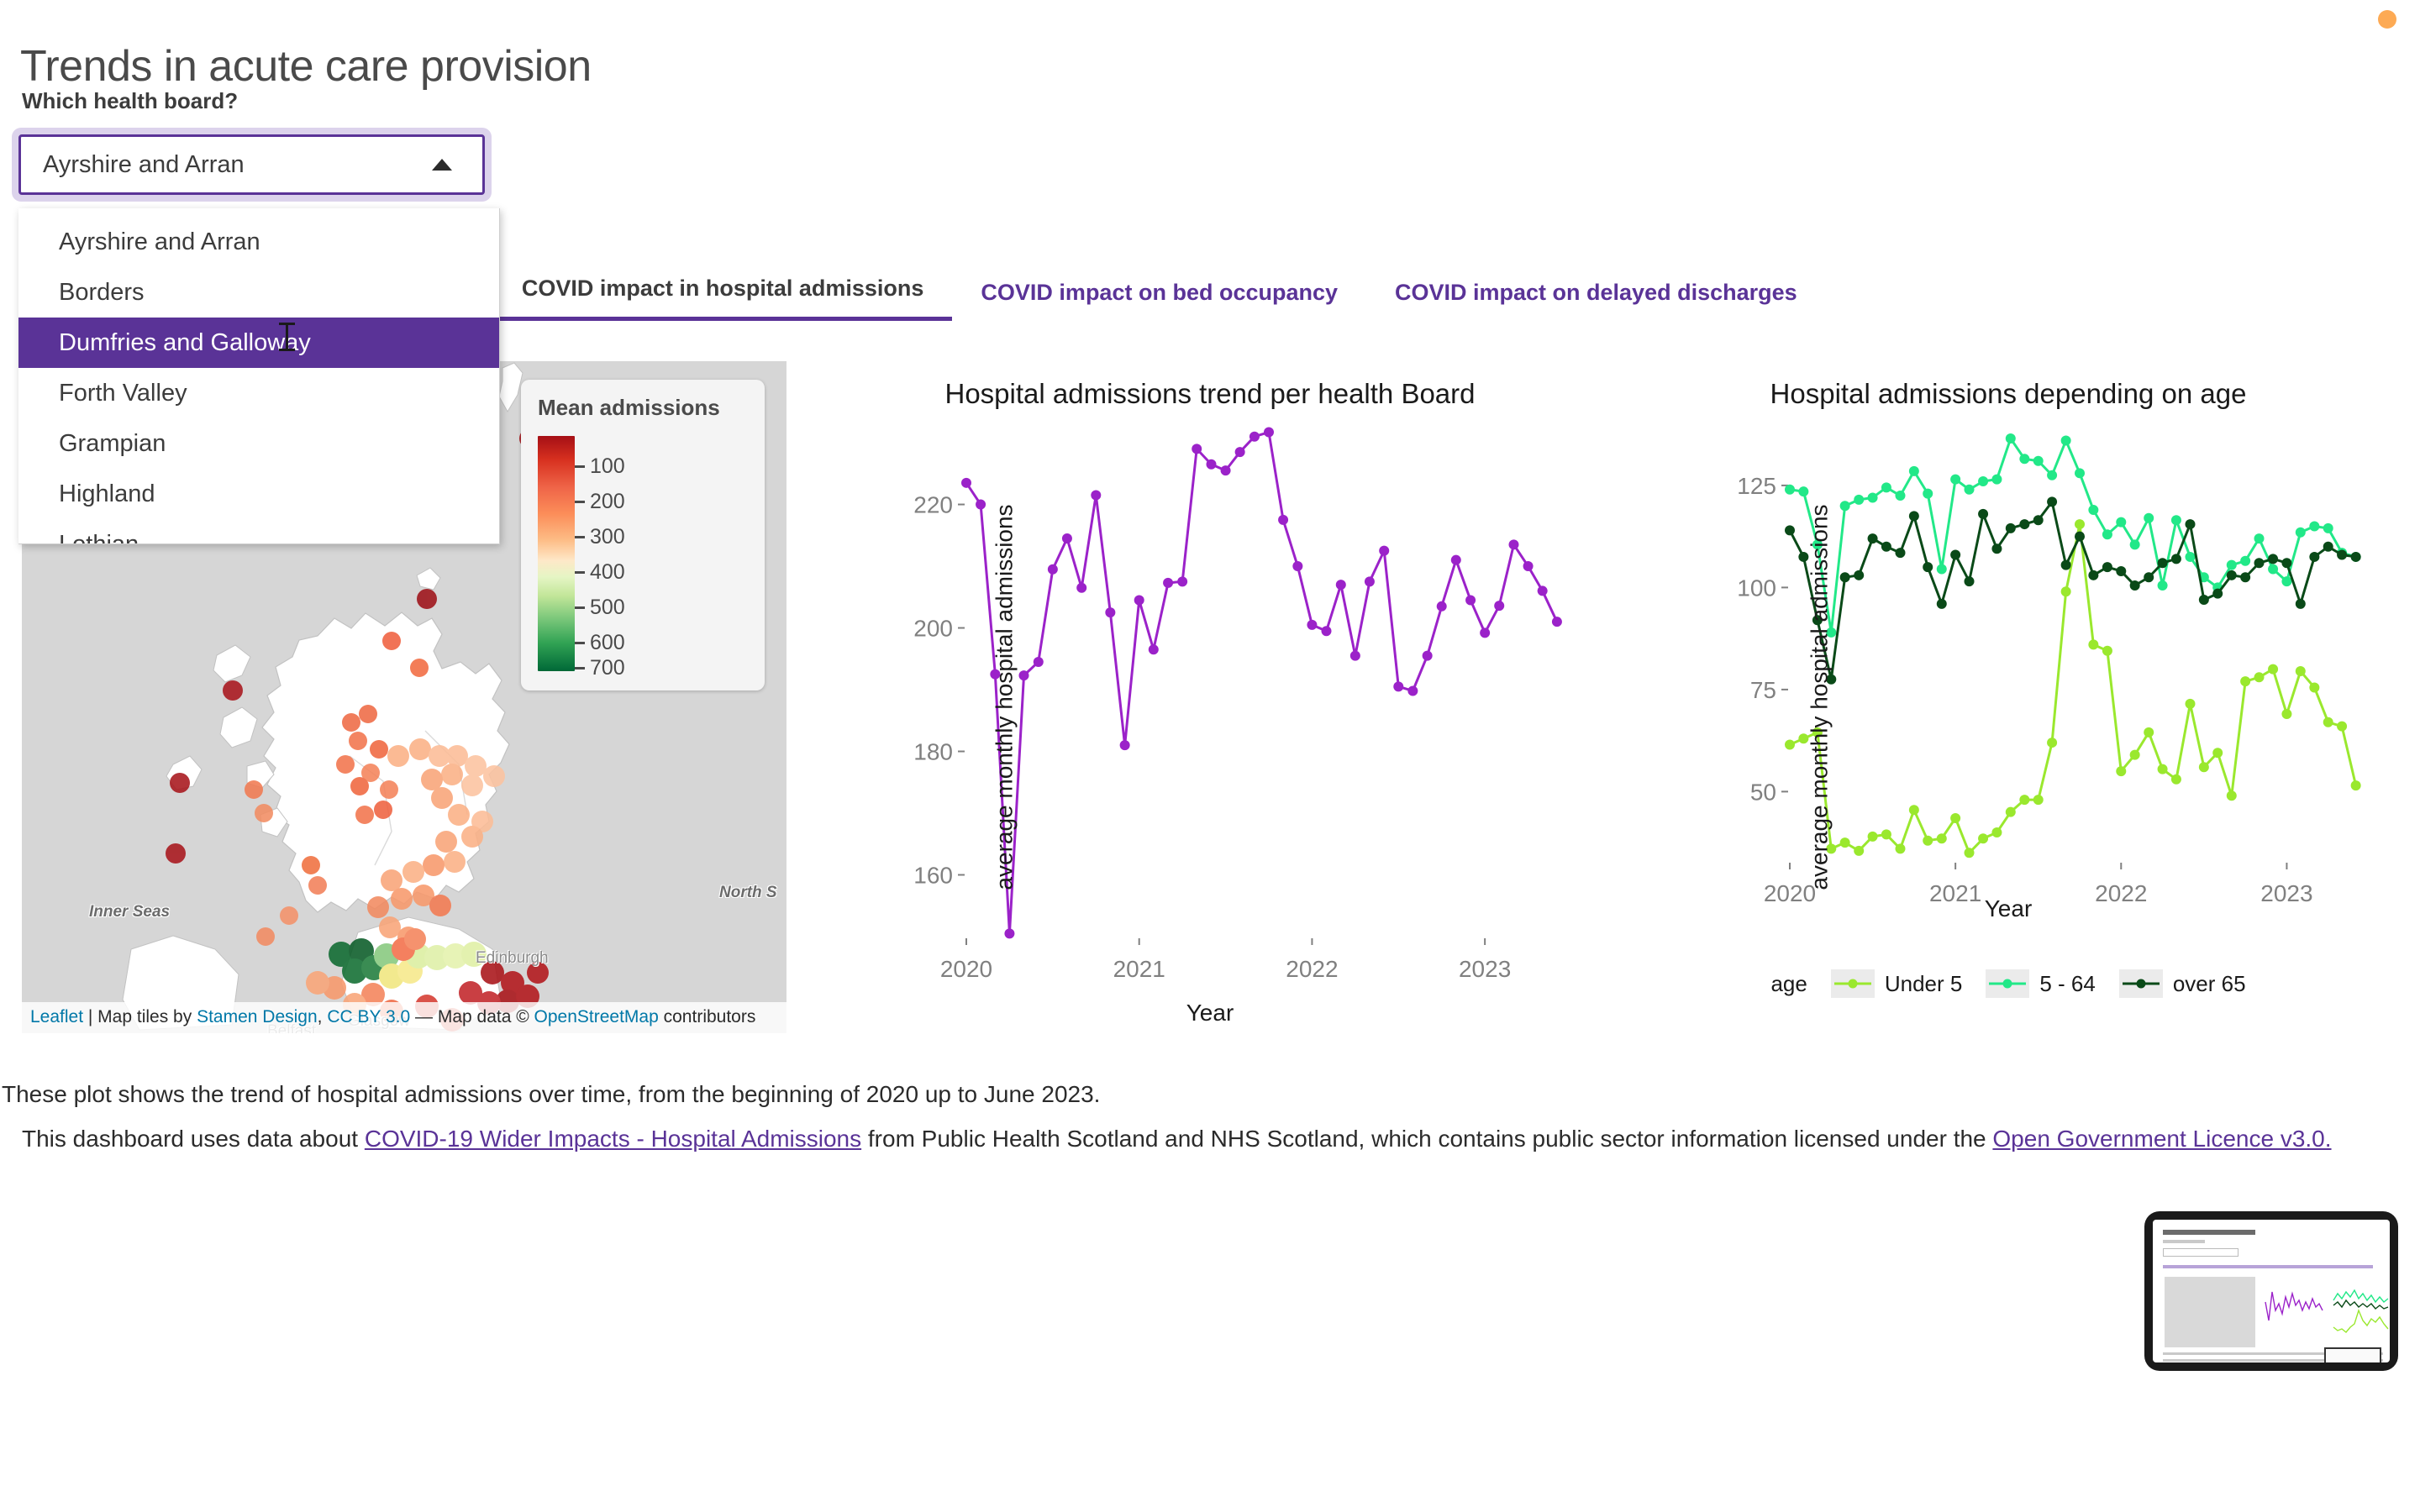 Image resolution: width=2420 pixels, height=1512 pixels. Describe the element at coordinates (629, 407) in the screenshot. I see `map-legend-title: Mean admissions` at that location.